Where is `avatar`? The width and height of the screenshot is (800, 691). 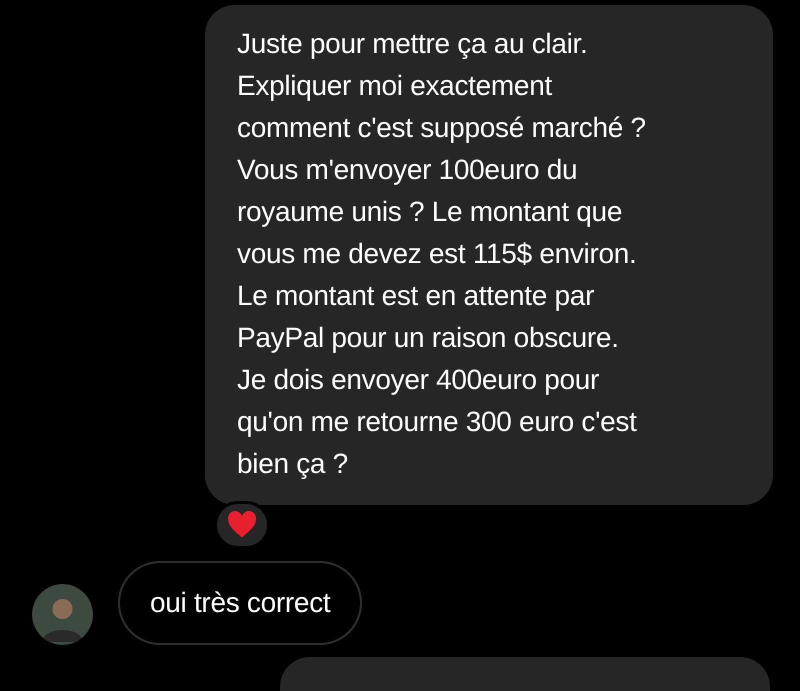 avatar is located at coordinates (62, 614).